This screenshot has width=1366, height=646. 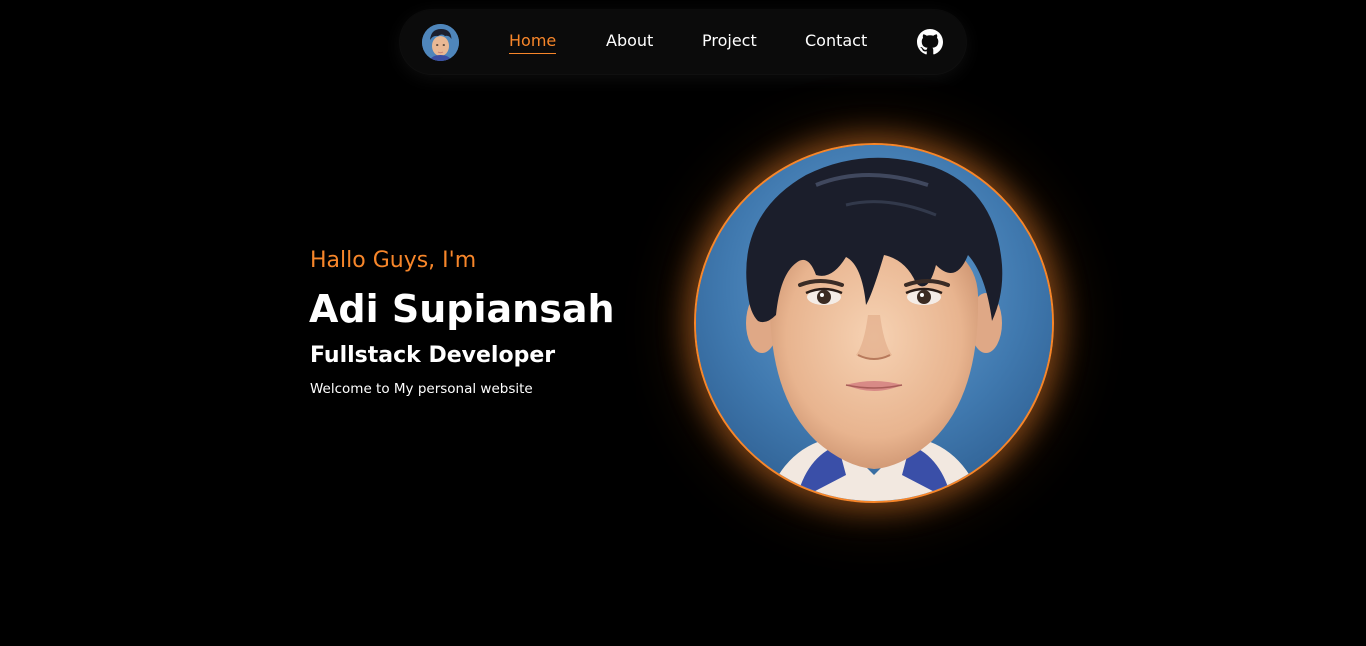 I want to click on navbar: Home About Project Contact, so click(x=683, y=42).